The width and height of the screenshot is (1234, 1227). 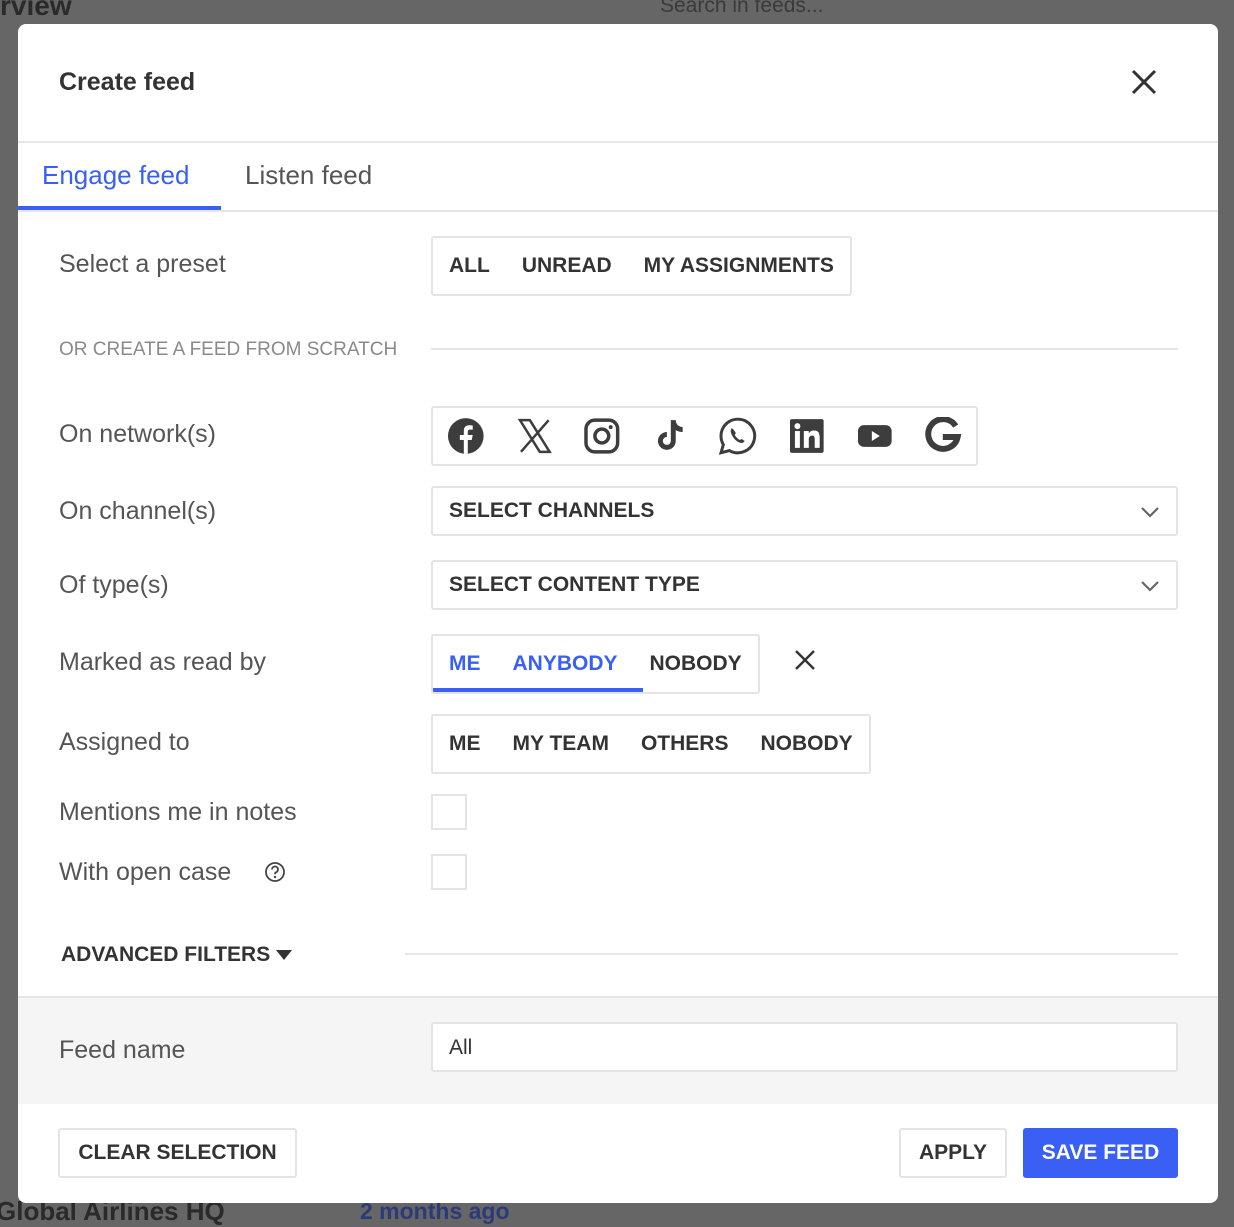 What do you see at coordinates (602, 436) in the screenshot?
I see `instagram-icon` at bounding box center [602, 436].